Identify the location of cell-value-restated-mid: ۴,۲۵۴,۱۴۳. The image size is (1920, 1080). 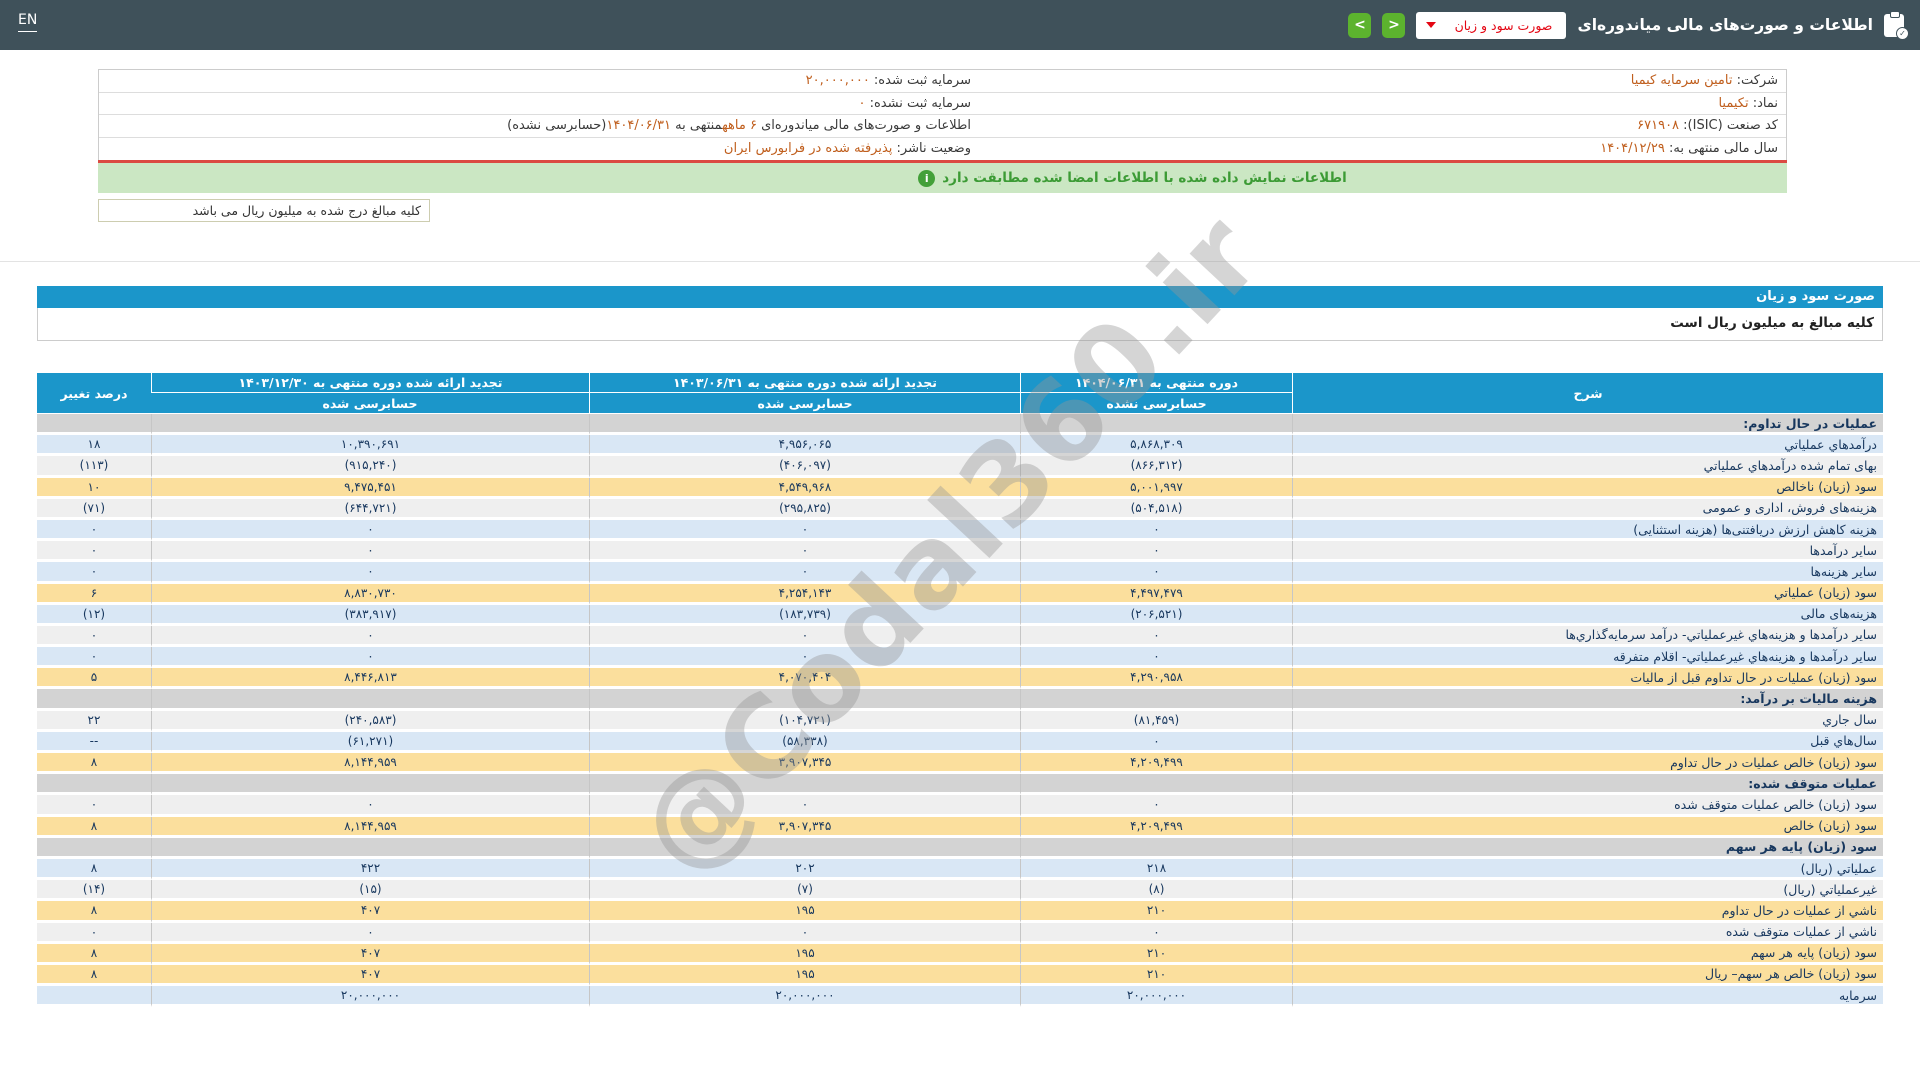
(804, 594).